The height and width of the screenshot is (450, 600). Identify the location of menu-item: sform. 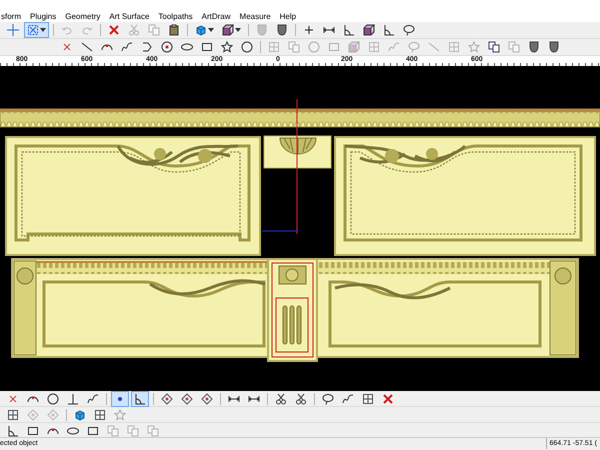
(11, 16).